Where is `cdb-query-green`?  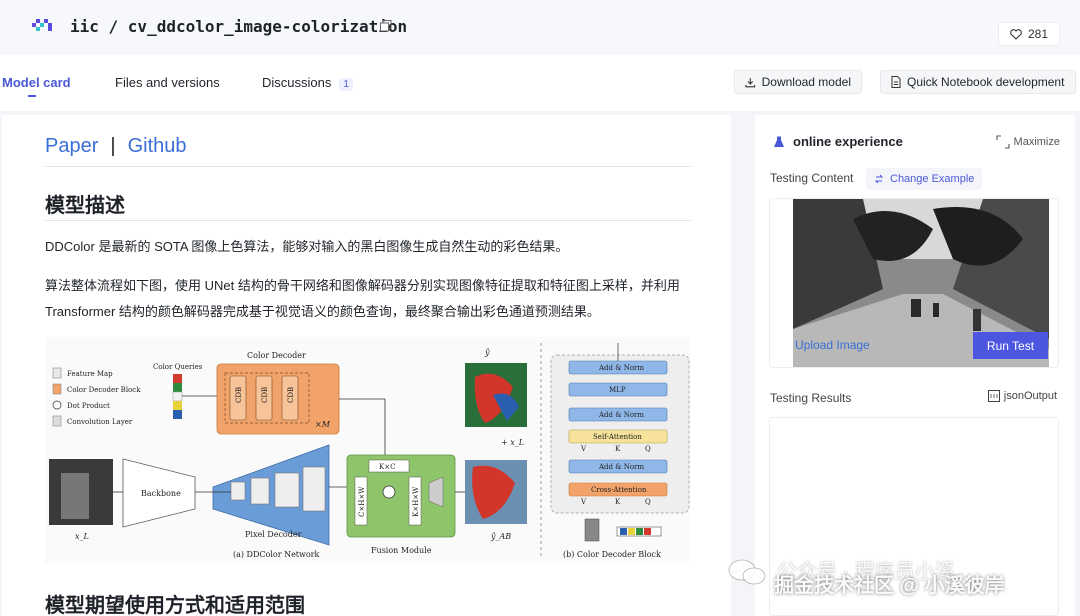
cdb-query-green is located at coordinates (639, 531).